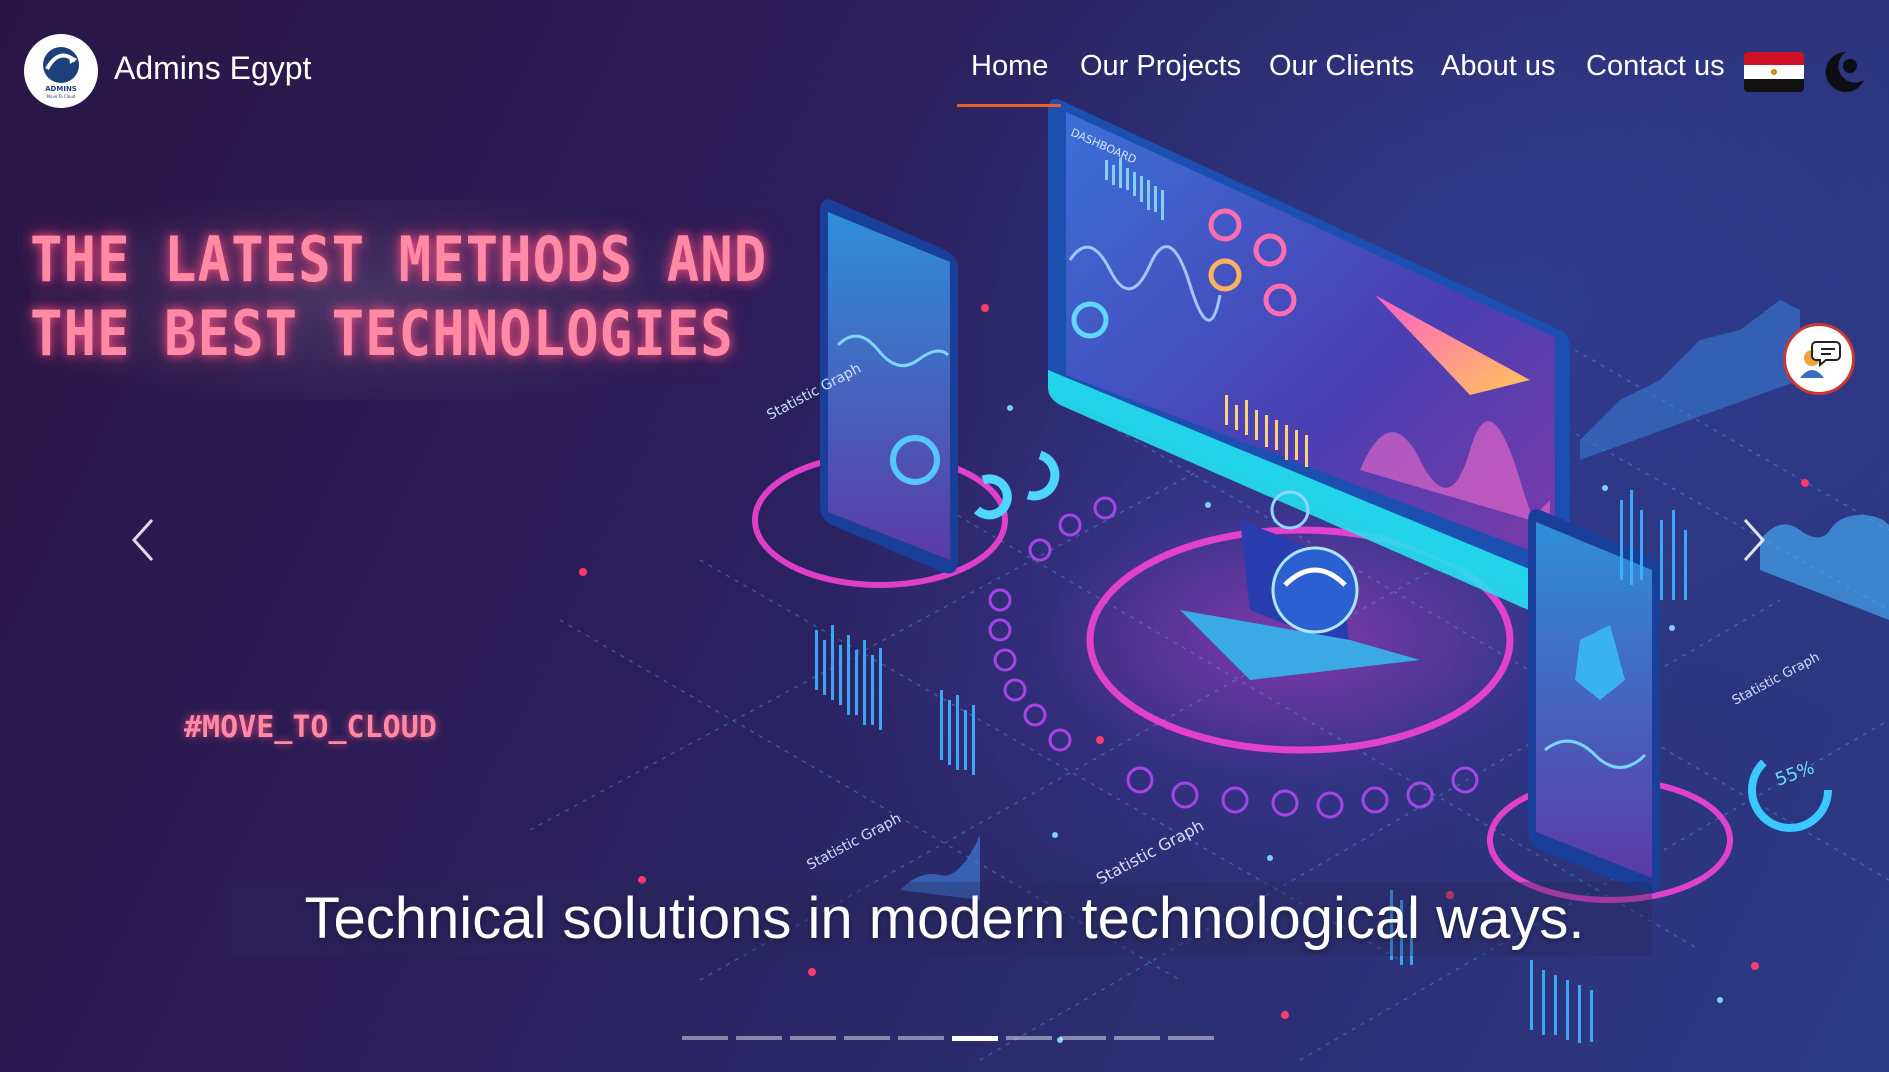 This screenshot has height=1072, width=1889. I want to click on nav-contact-us: Contact us, so click(1655, 66).